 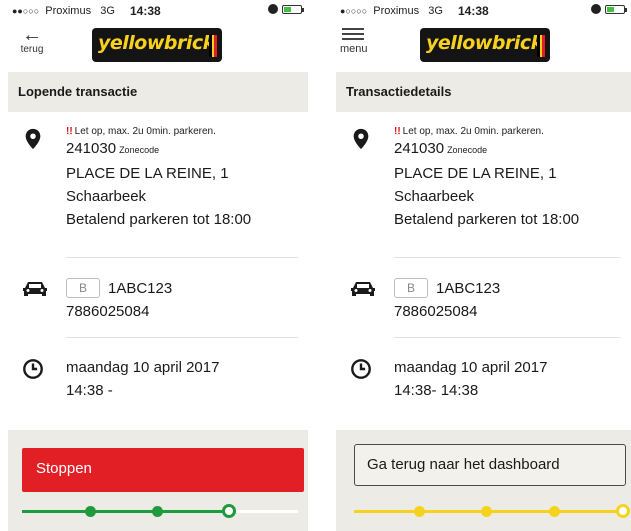 What do you see at coordinates (362, 41) in the screenshot?
I see `menu-button: menu` at bounding box center [362, 41].